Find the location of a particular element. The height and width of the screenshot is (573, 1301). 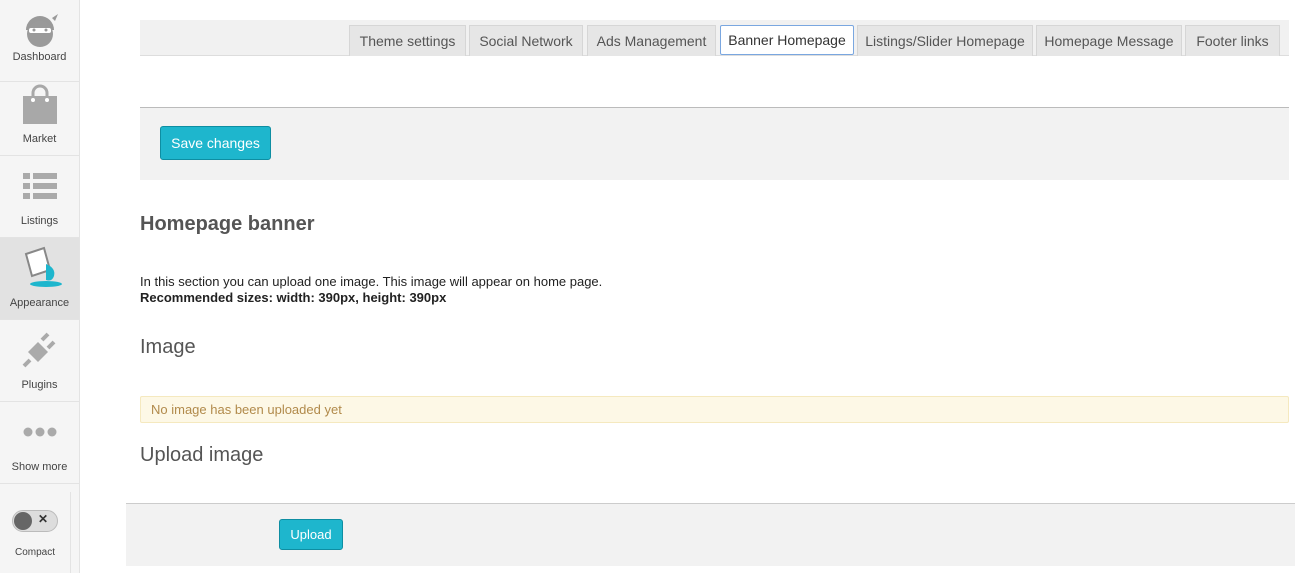

sidebar-item-plugins: Plugins is located at coordinates (39, 361).